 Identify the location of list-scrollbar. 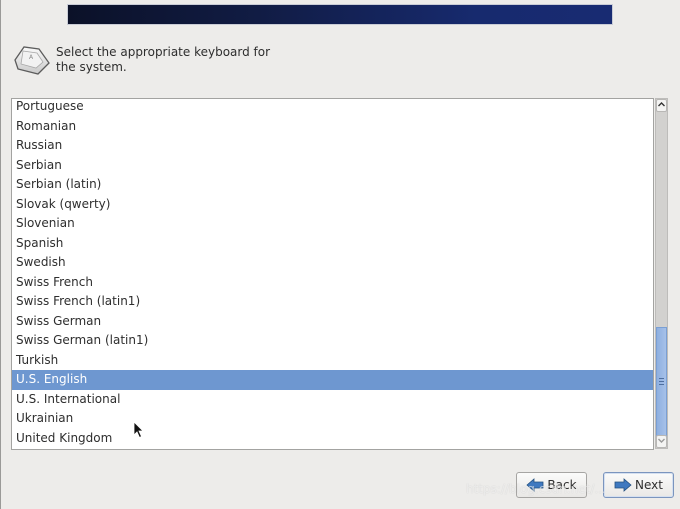
(661, 273).